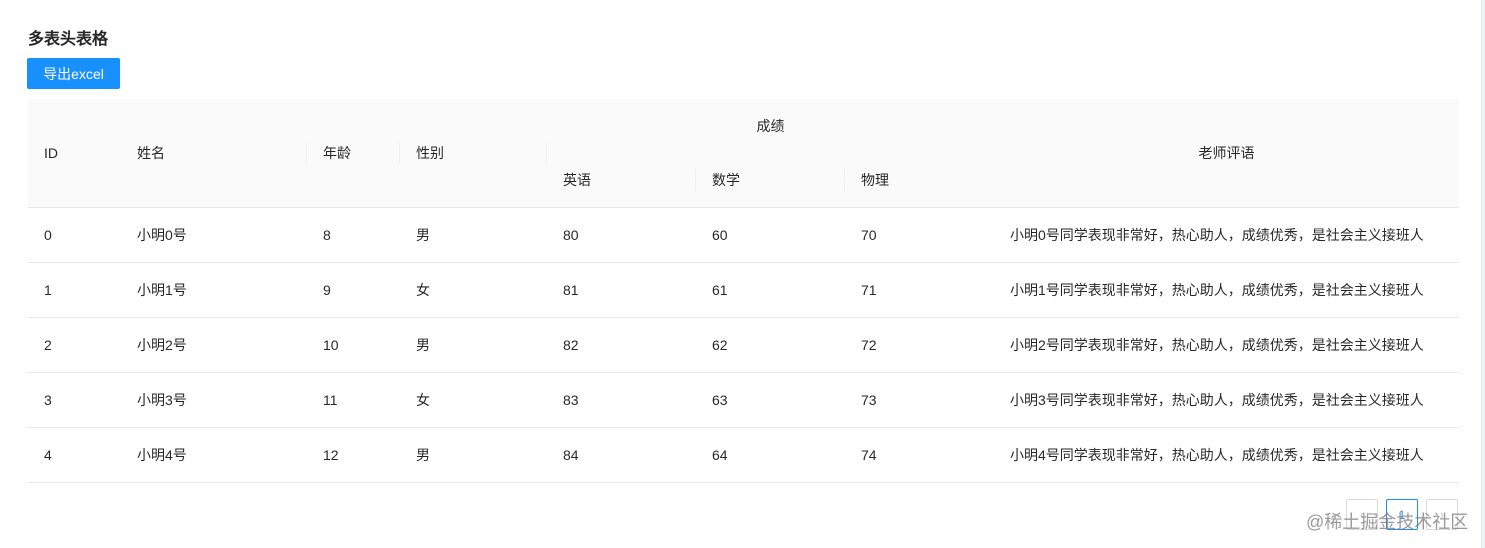 The width and height of the screenshot is (1485, 548). What do you see at coordinates (770, 235) in the screenshot?
I see `cell-math: 60` at bounding box center [770, 235].